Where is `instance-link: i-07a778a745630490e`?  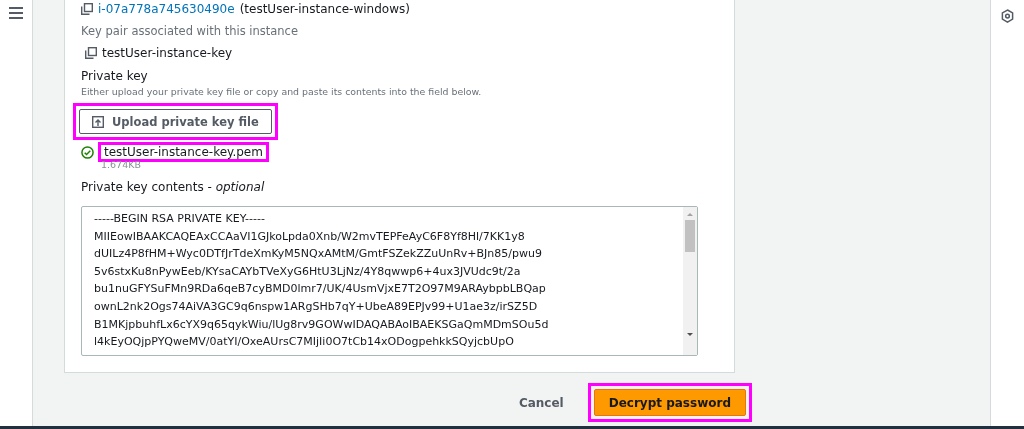
instance-link: i-07a778a745630490e is located at coordinates (166, 9).